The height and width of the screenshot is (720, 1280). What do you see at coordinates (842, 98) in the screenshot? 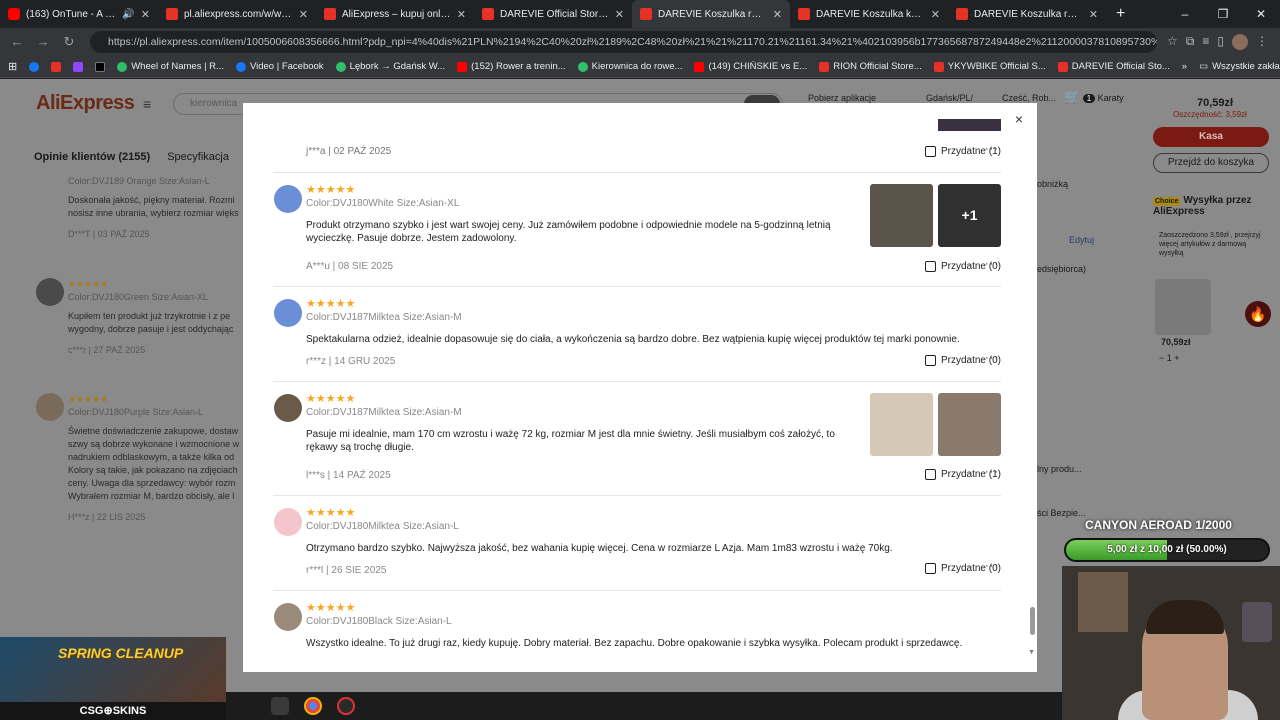
I see `app-download-link: Pobierz aplikacje` at bounding box center [842, 98].